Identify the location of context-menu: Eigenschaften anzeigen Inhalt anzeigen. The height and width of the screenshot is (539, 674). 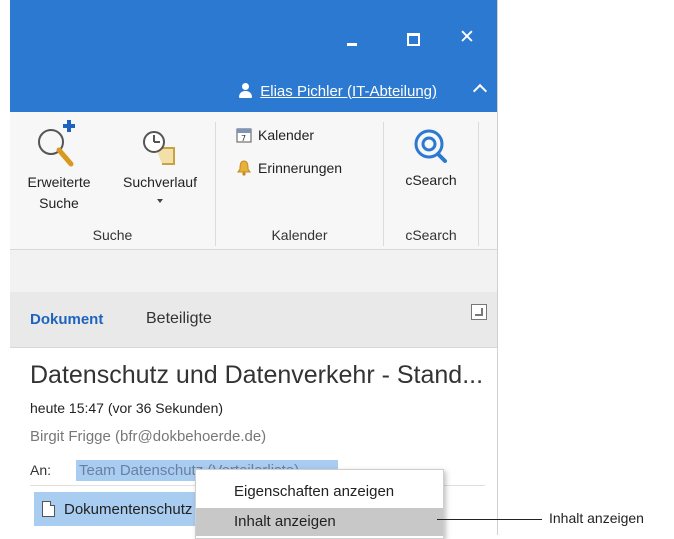
(319, 504).